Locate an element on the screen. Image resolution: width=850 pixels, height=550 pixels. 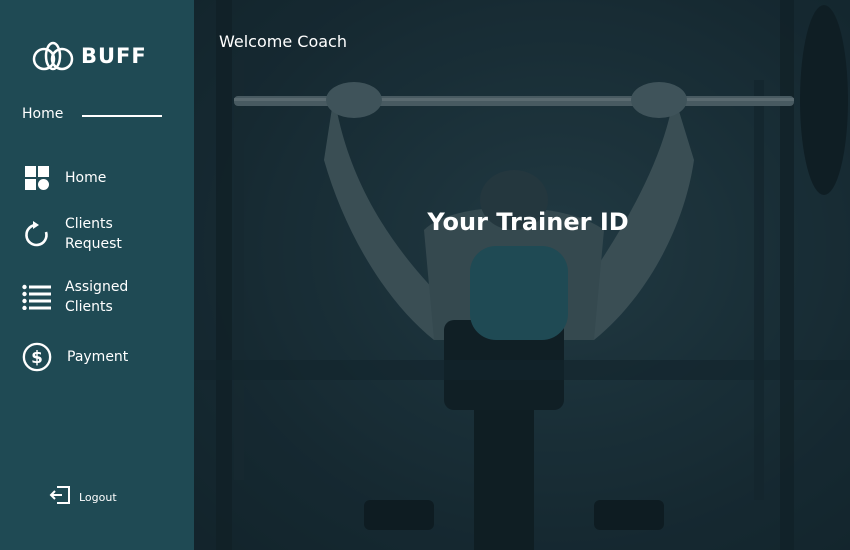
dollar-circle-icon: $ is located at coordinates (37, 357).